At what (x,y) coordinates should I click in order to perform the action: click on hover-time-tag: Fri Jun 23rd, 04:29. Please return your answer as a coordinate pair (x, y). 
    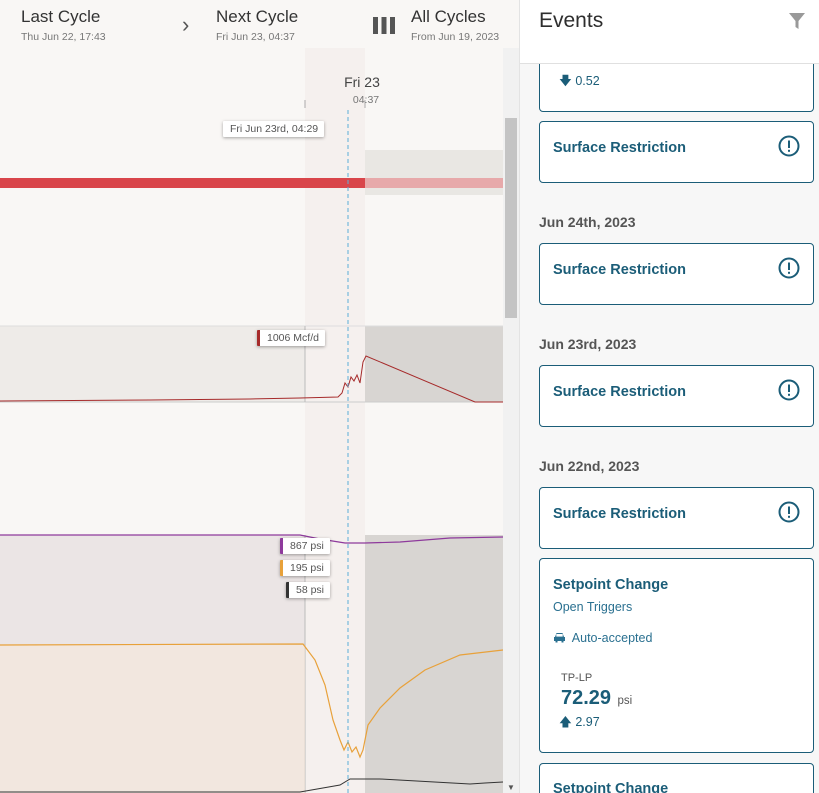
    Looking at the image, I should click on (274, 129).